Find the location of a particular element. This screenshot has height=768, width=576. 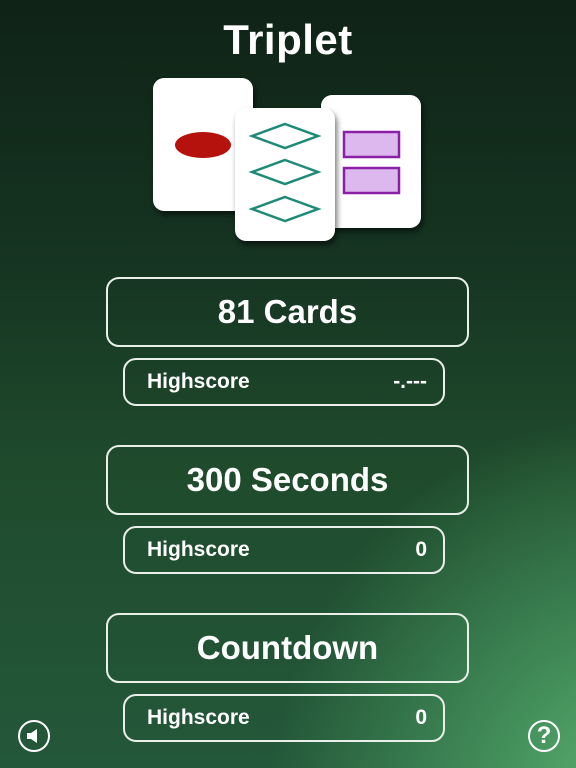

rectangle-symbols is located at coordinates (371, 162).